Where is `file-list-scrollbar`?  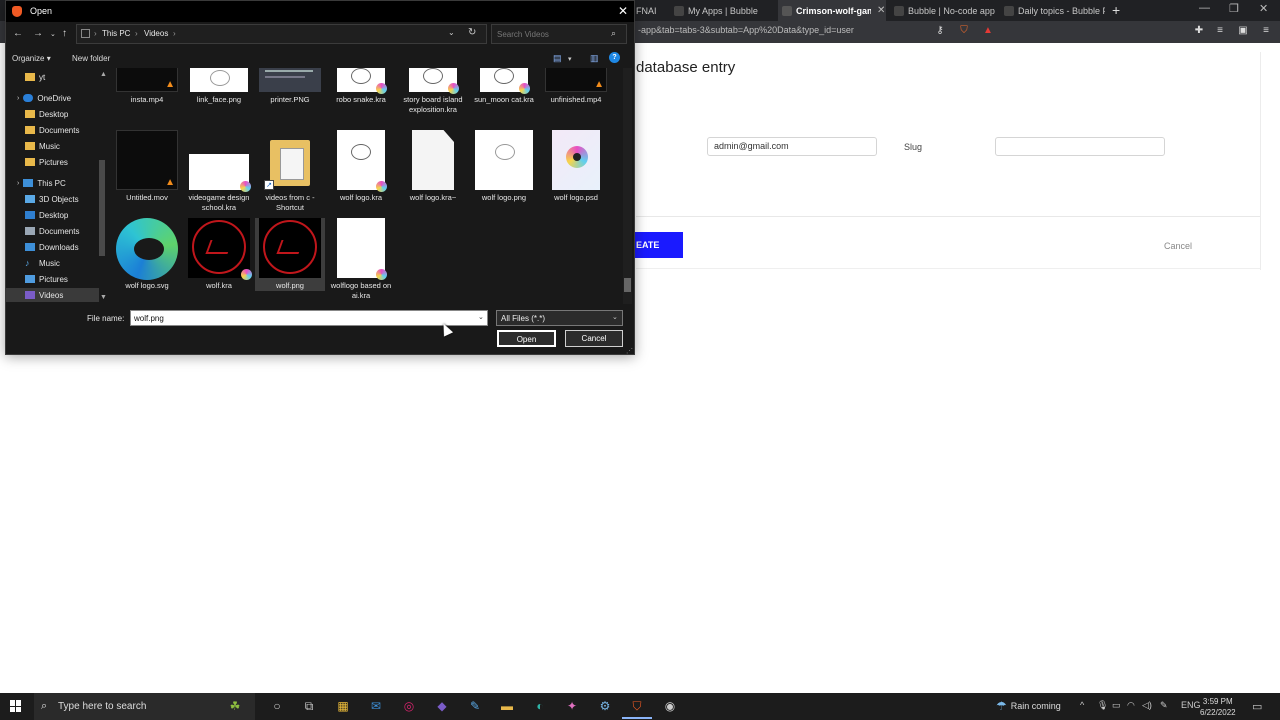
file-list-scrollbar is located at coordinates (627, 186).